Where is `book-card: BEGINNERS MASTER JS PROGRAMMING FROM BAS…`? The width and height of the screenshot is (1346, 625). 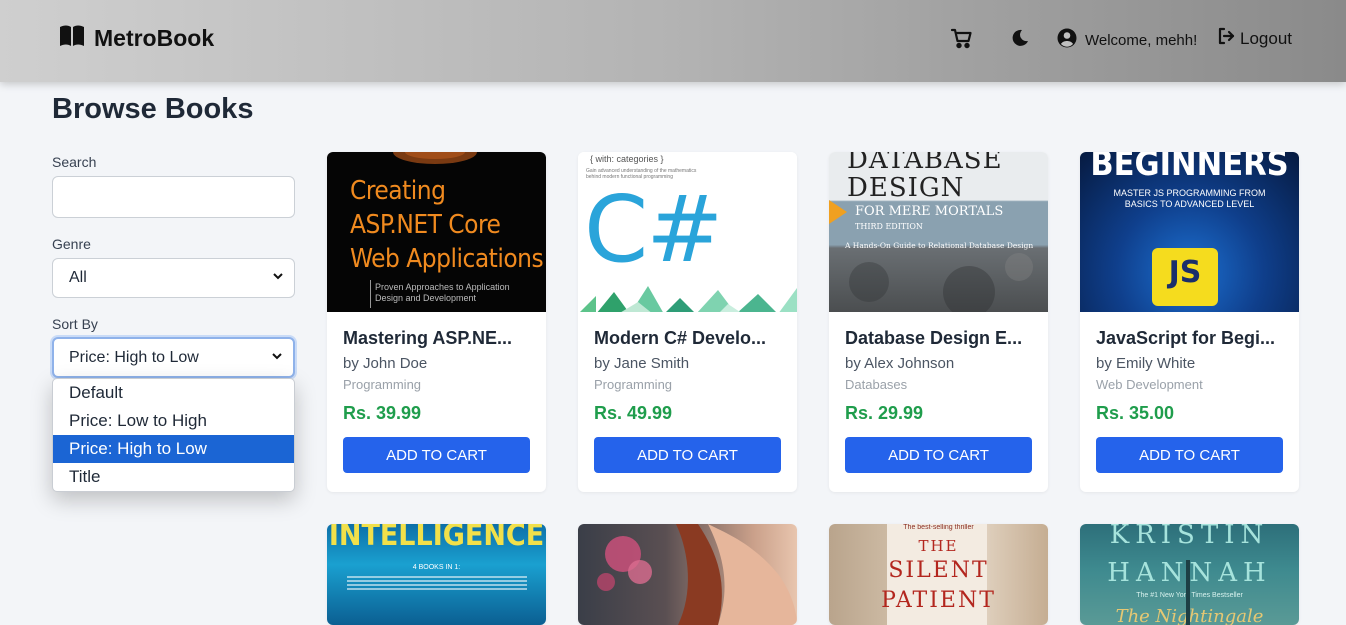
book-card: BEGINNERS MASTER JS PROGRAMMING FROM BAS… is located at coordinates (1189, 322).